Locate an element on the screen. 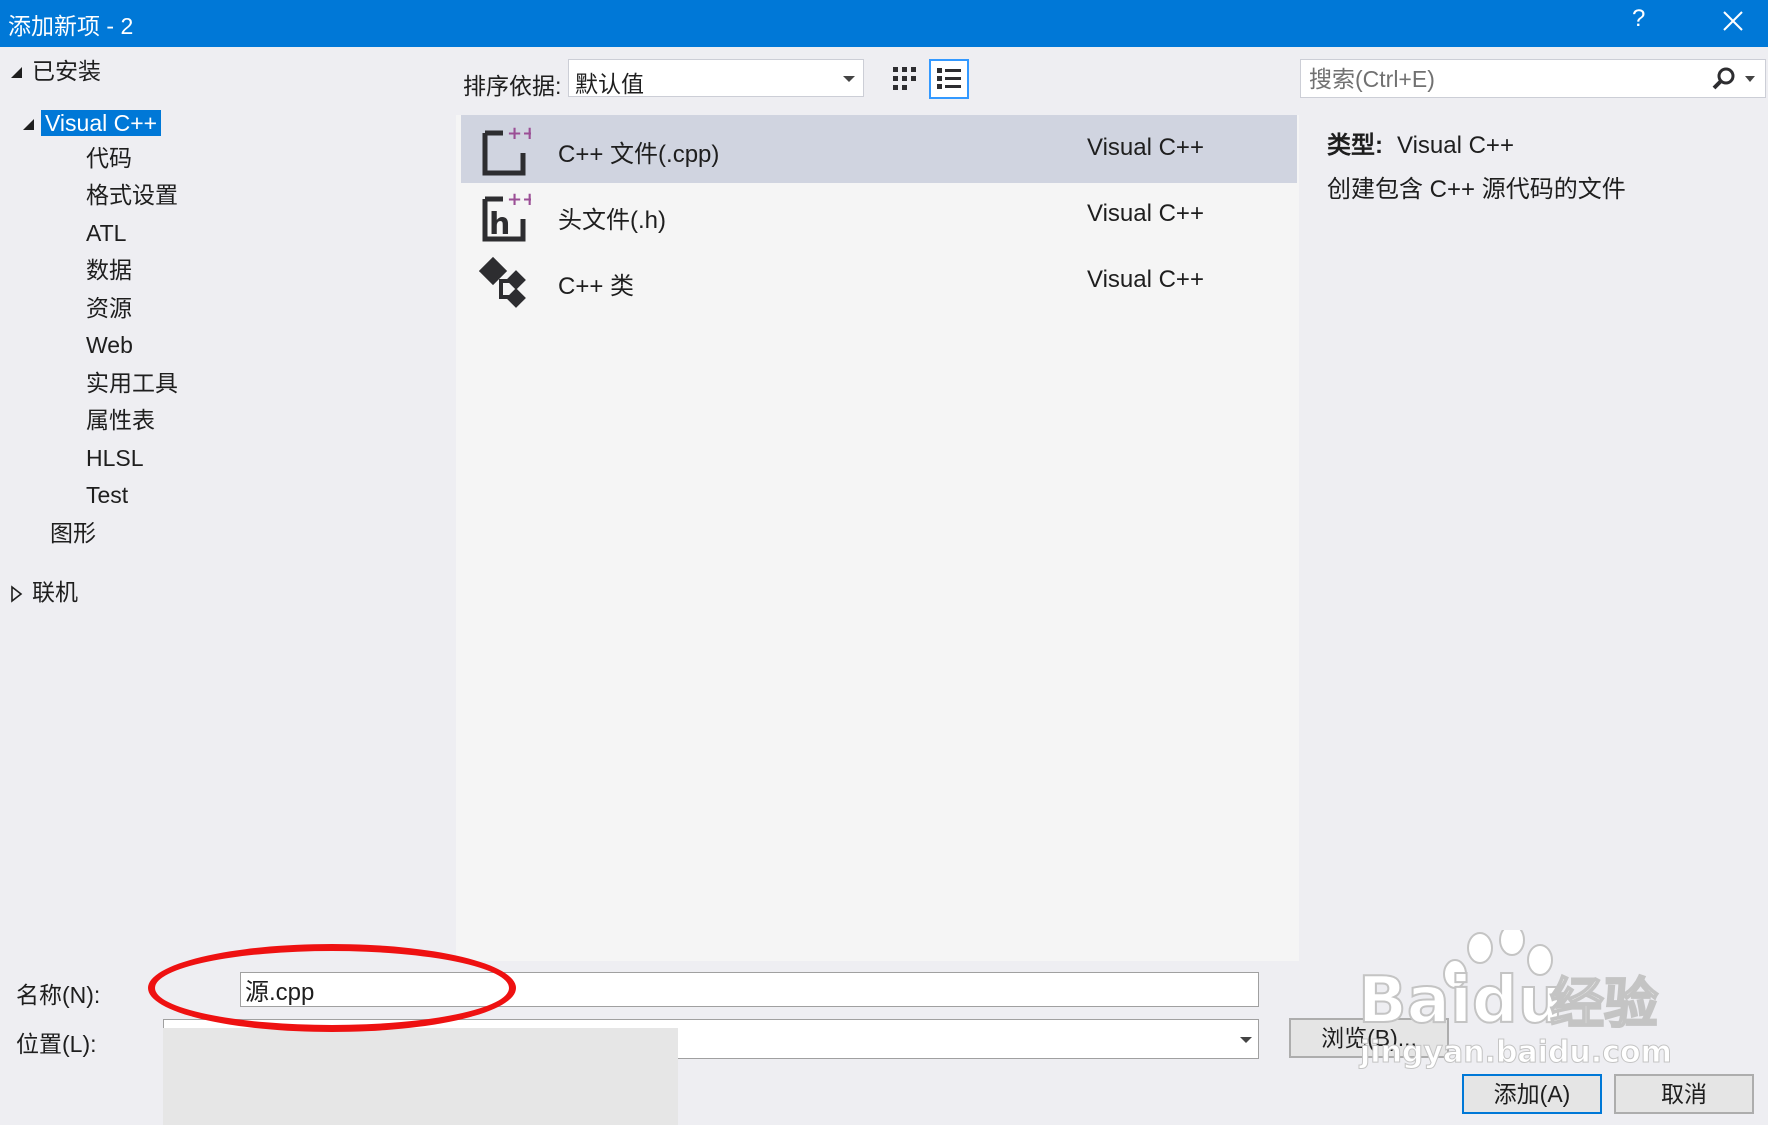 The image size is (1768, 1125). tree-node-label: 图形 is located at coordinates (73, 533).